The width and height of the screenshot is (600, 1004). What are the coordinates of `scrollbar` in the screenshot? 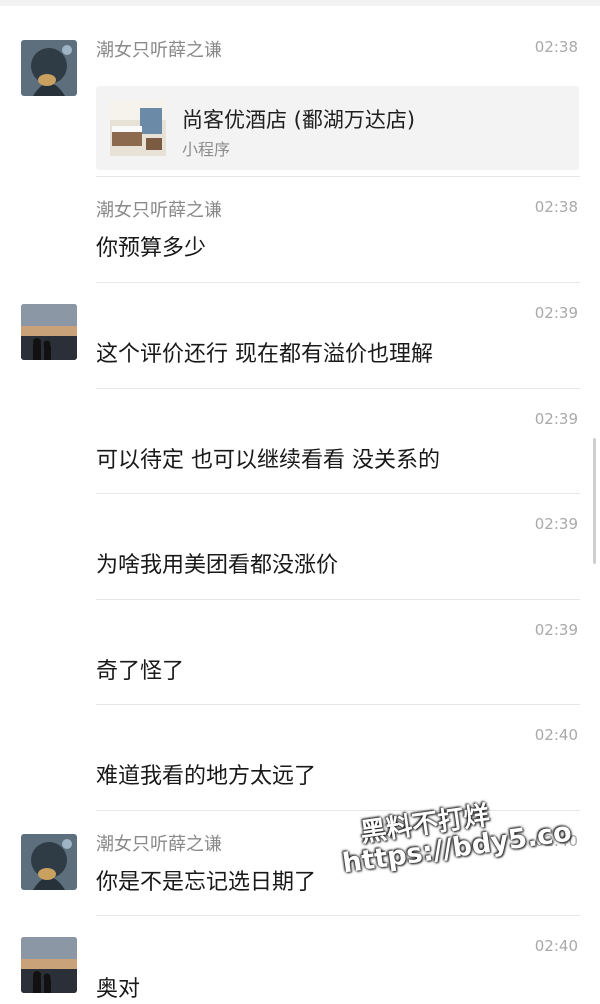 It's located at (594, 501).